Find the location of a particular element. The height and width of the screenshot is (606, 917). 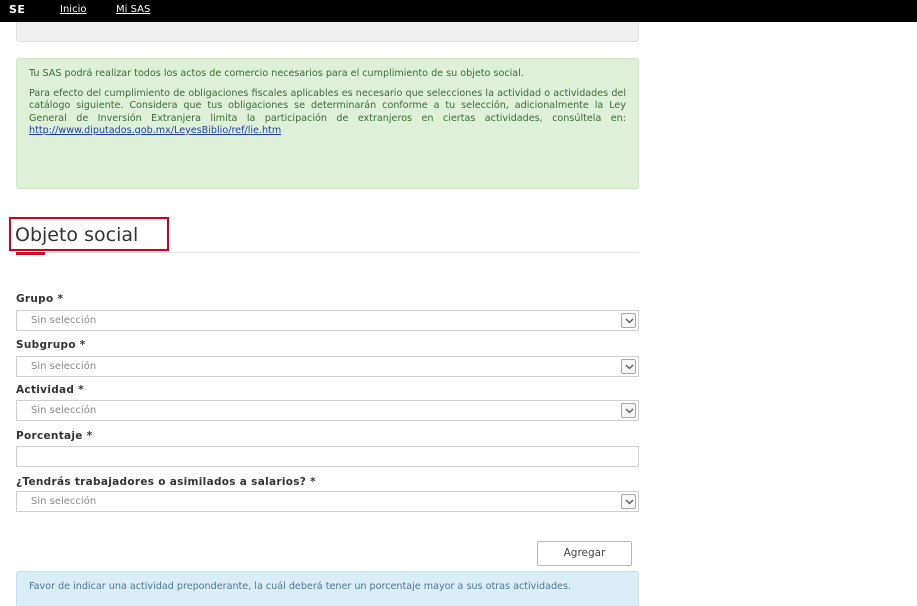

top-navbar: SE Inicio Mi SAS is located at coordinates (458, 11).